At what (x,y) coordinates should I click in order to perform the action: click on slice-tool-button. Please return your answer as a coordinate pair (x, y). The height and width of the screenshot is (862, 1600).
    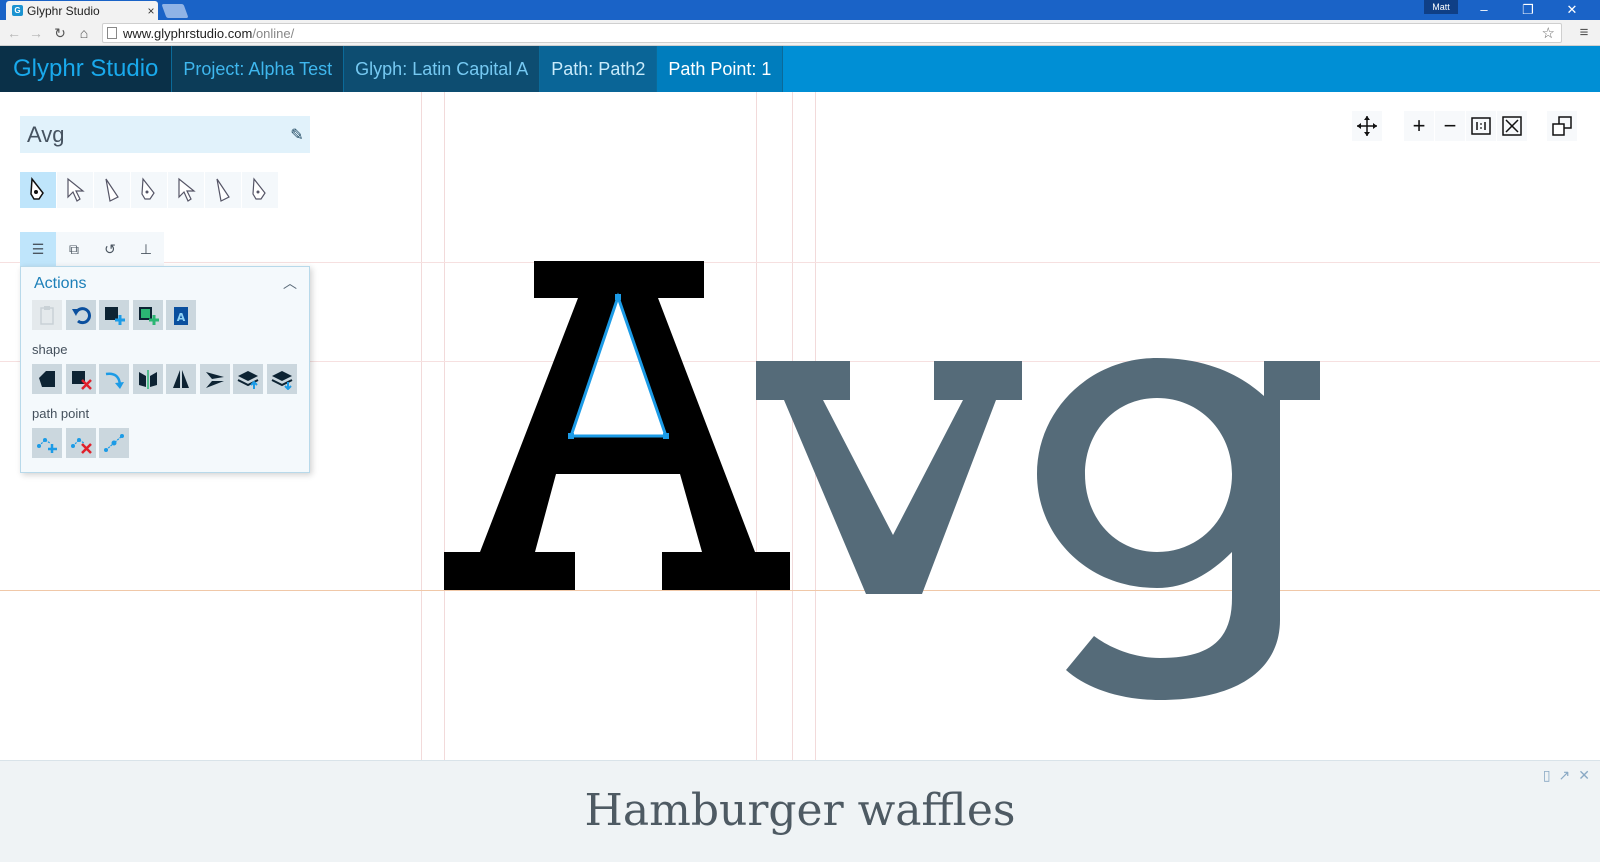
    Looking at the image, I should click on (112, 190).